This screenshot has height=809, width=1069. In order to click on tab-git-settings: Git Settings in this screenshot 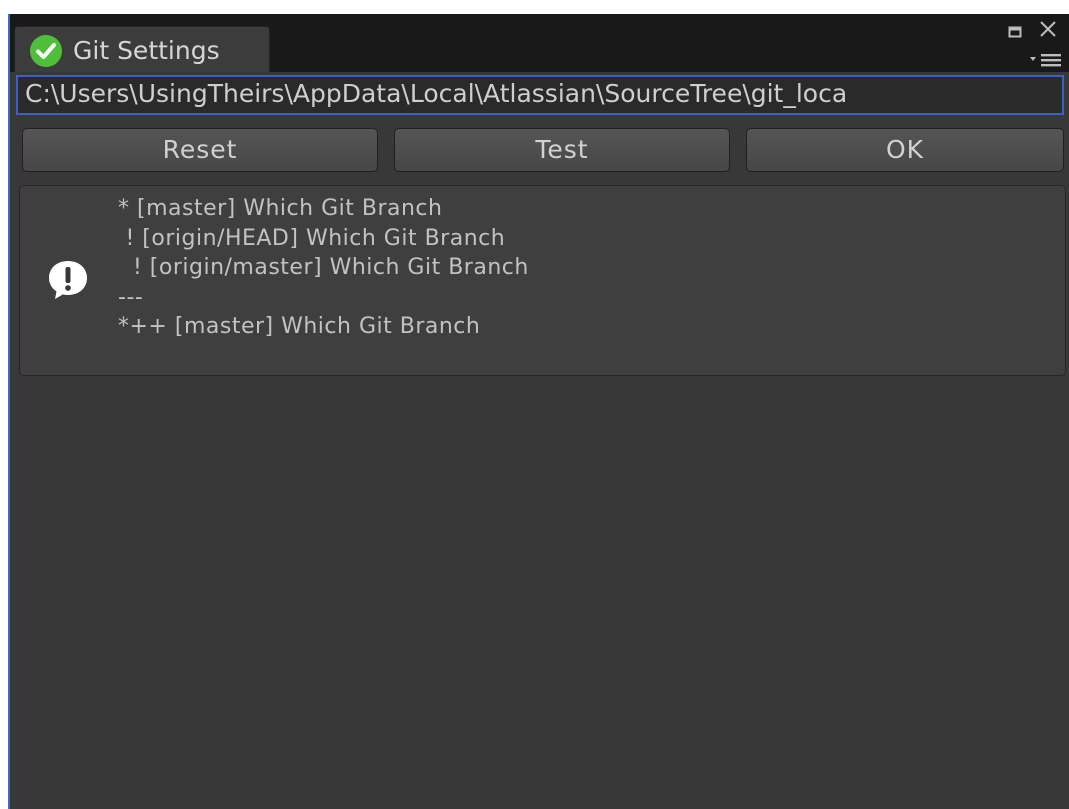, I will do `click(142, 49)`.